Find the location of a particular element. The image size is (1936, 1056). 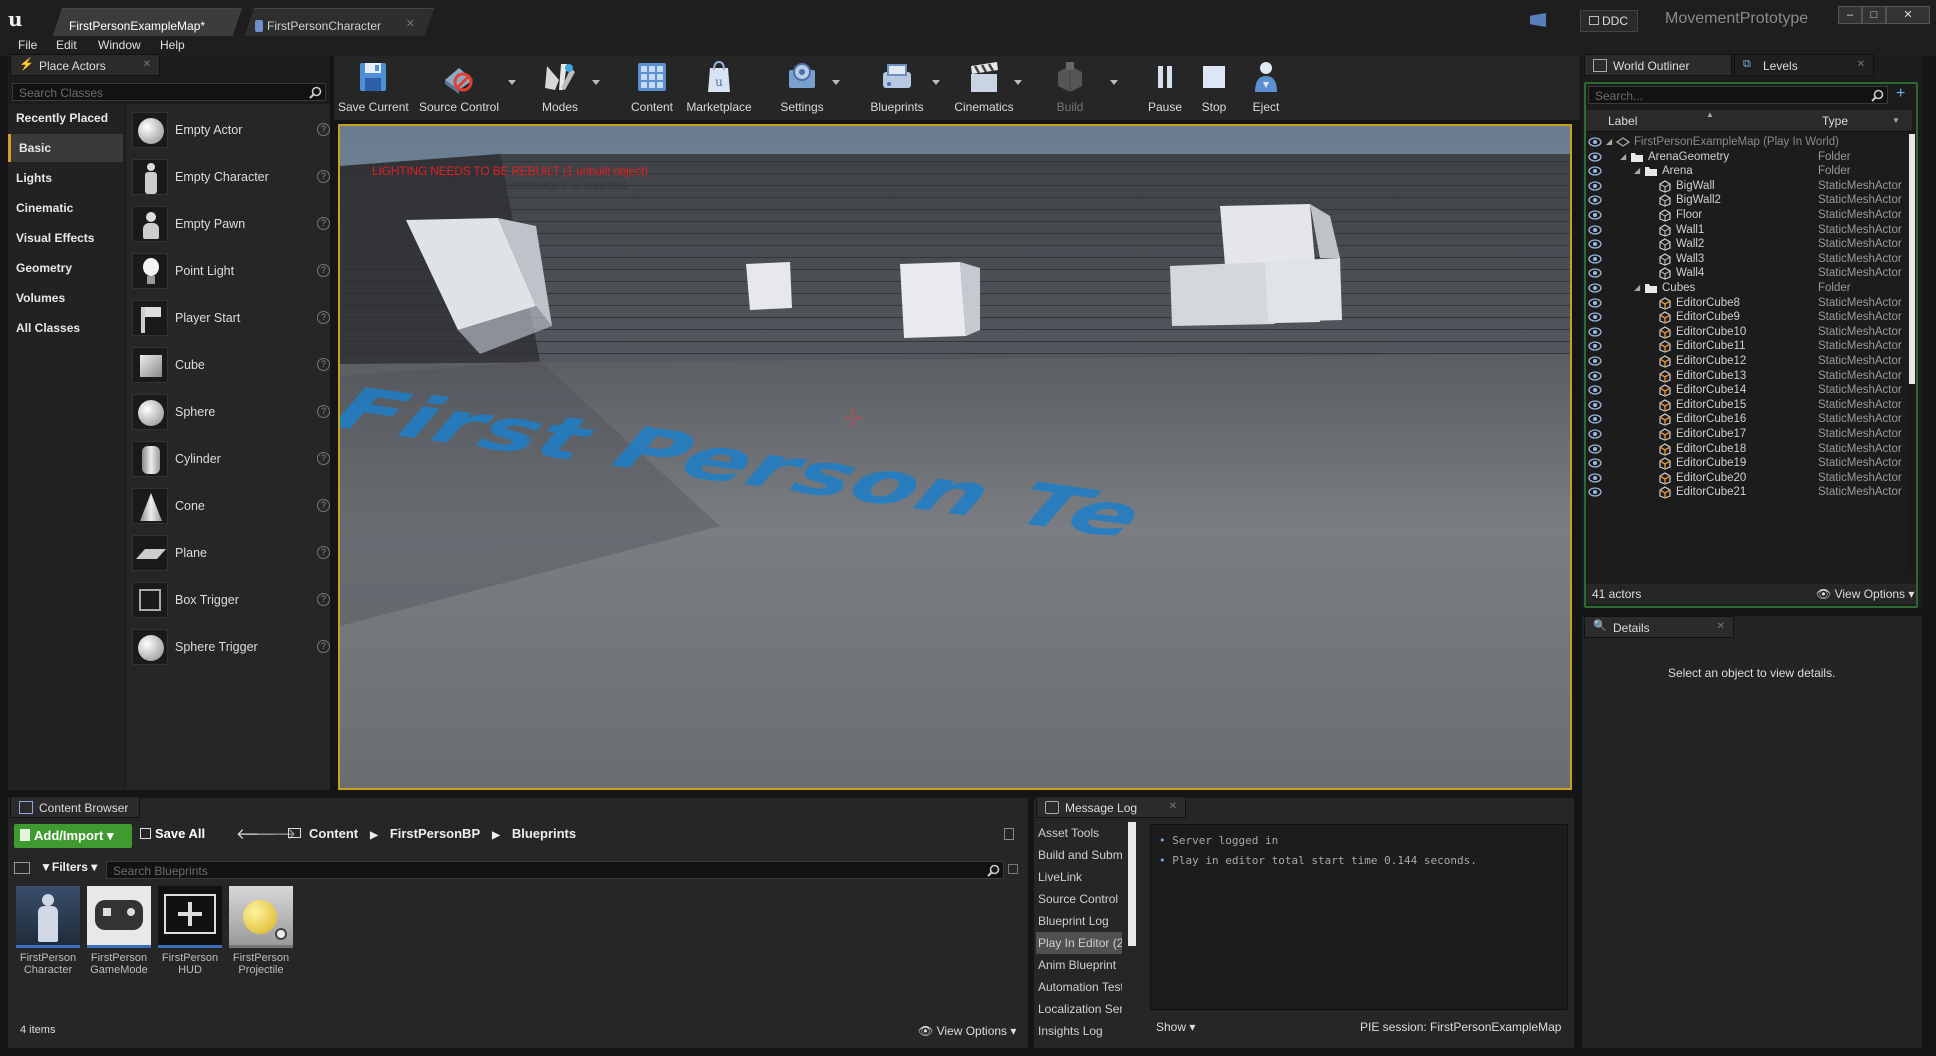

menu-edit: Edit is located at coordinates (66, 45).